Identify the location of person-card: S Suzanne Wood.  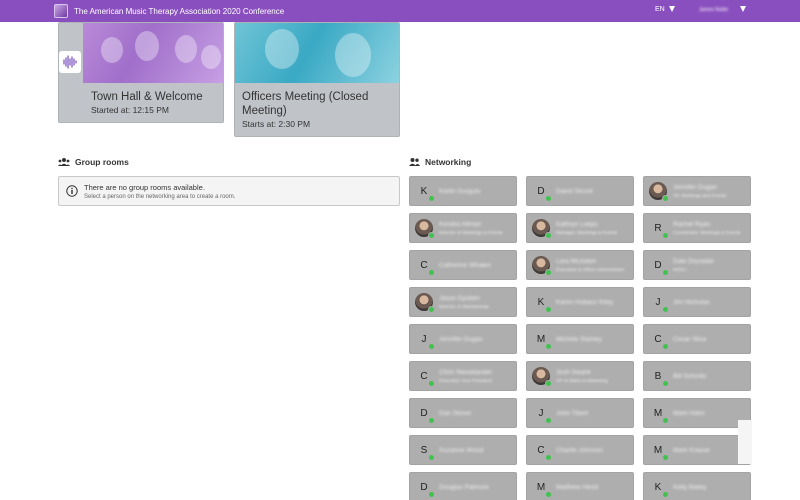
(463, 450).